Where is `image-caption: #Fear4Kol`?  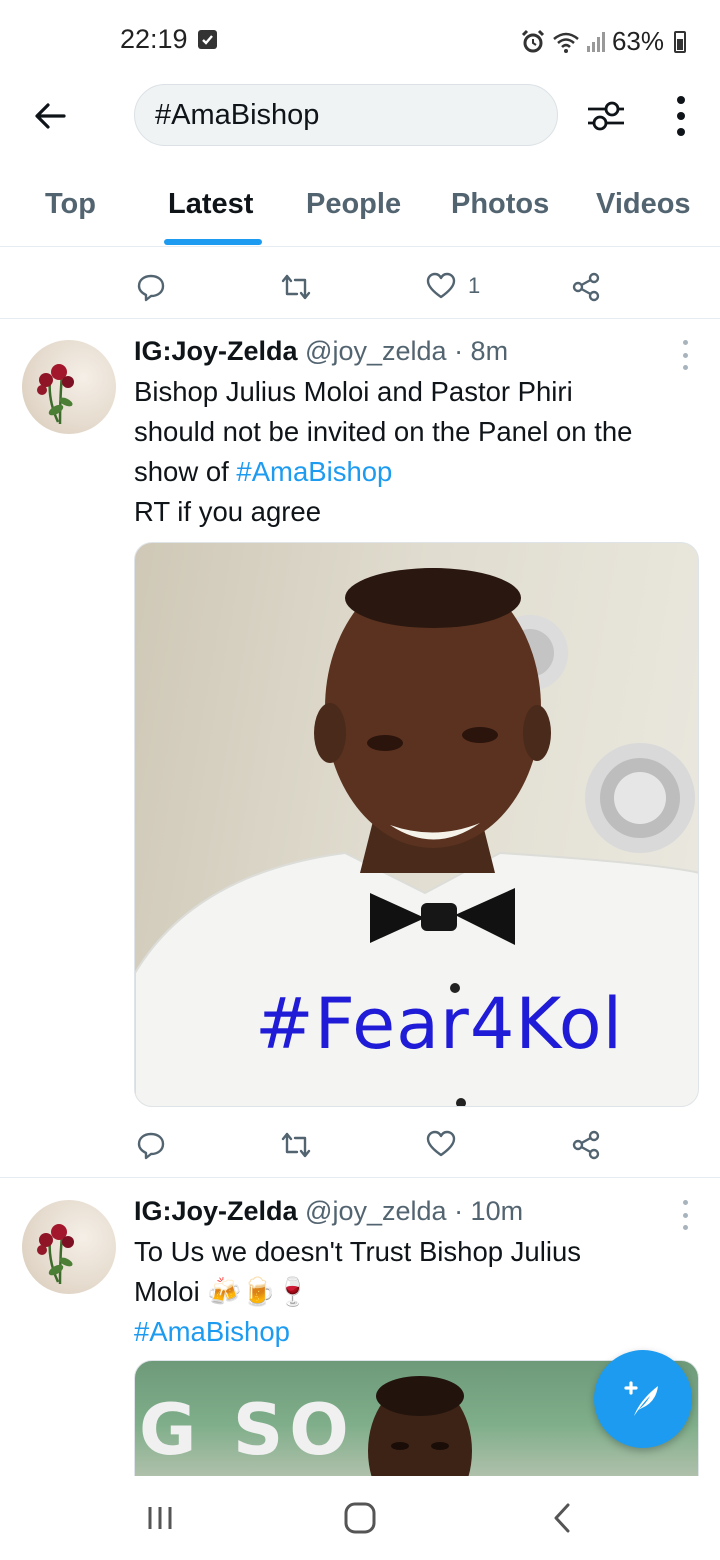 image-caption: #Fear4Kol is located at coordinates (439, 1024).